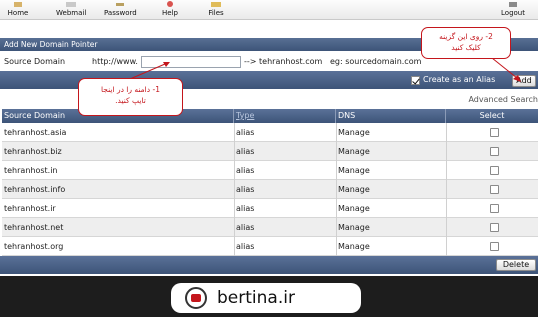  What do you see at coordinates (34, 246) in the screenshot?
I see `row-source: tehranhost.org` at bounding box center [34, 246].